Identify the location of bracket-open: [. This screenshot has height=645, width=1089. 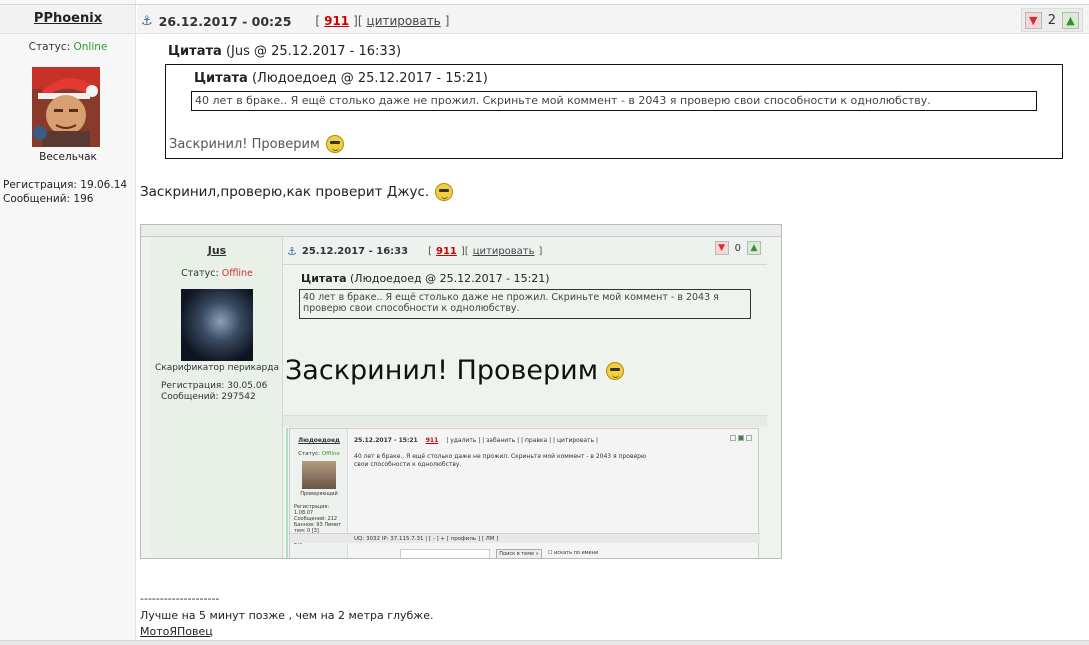
(318, 21).